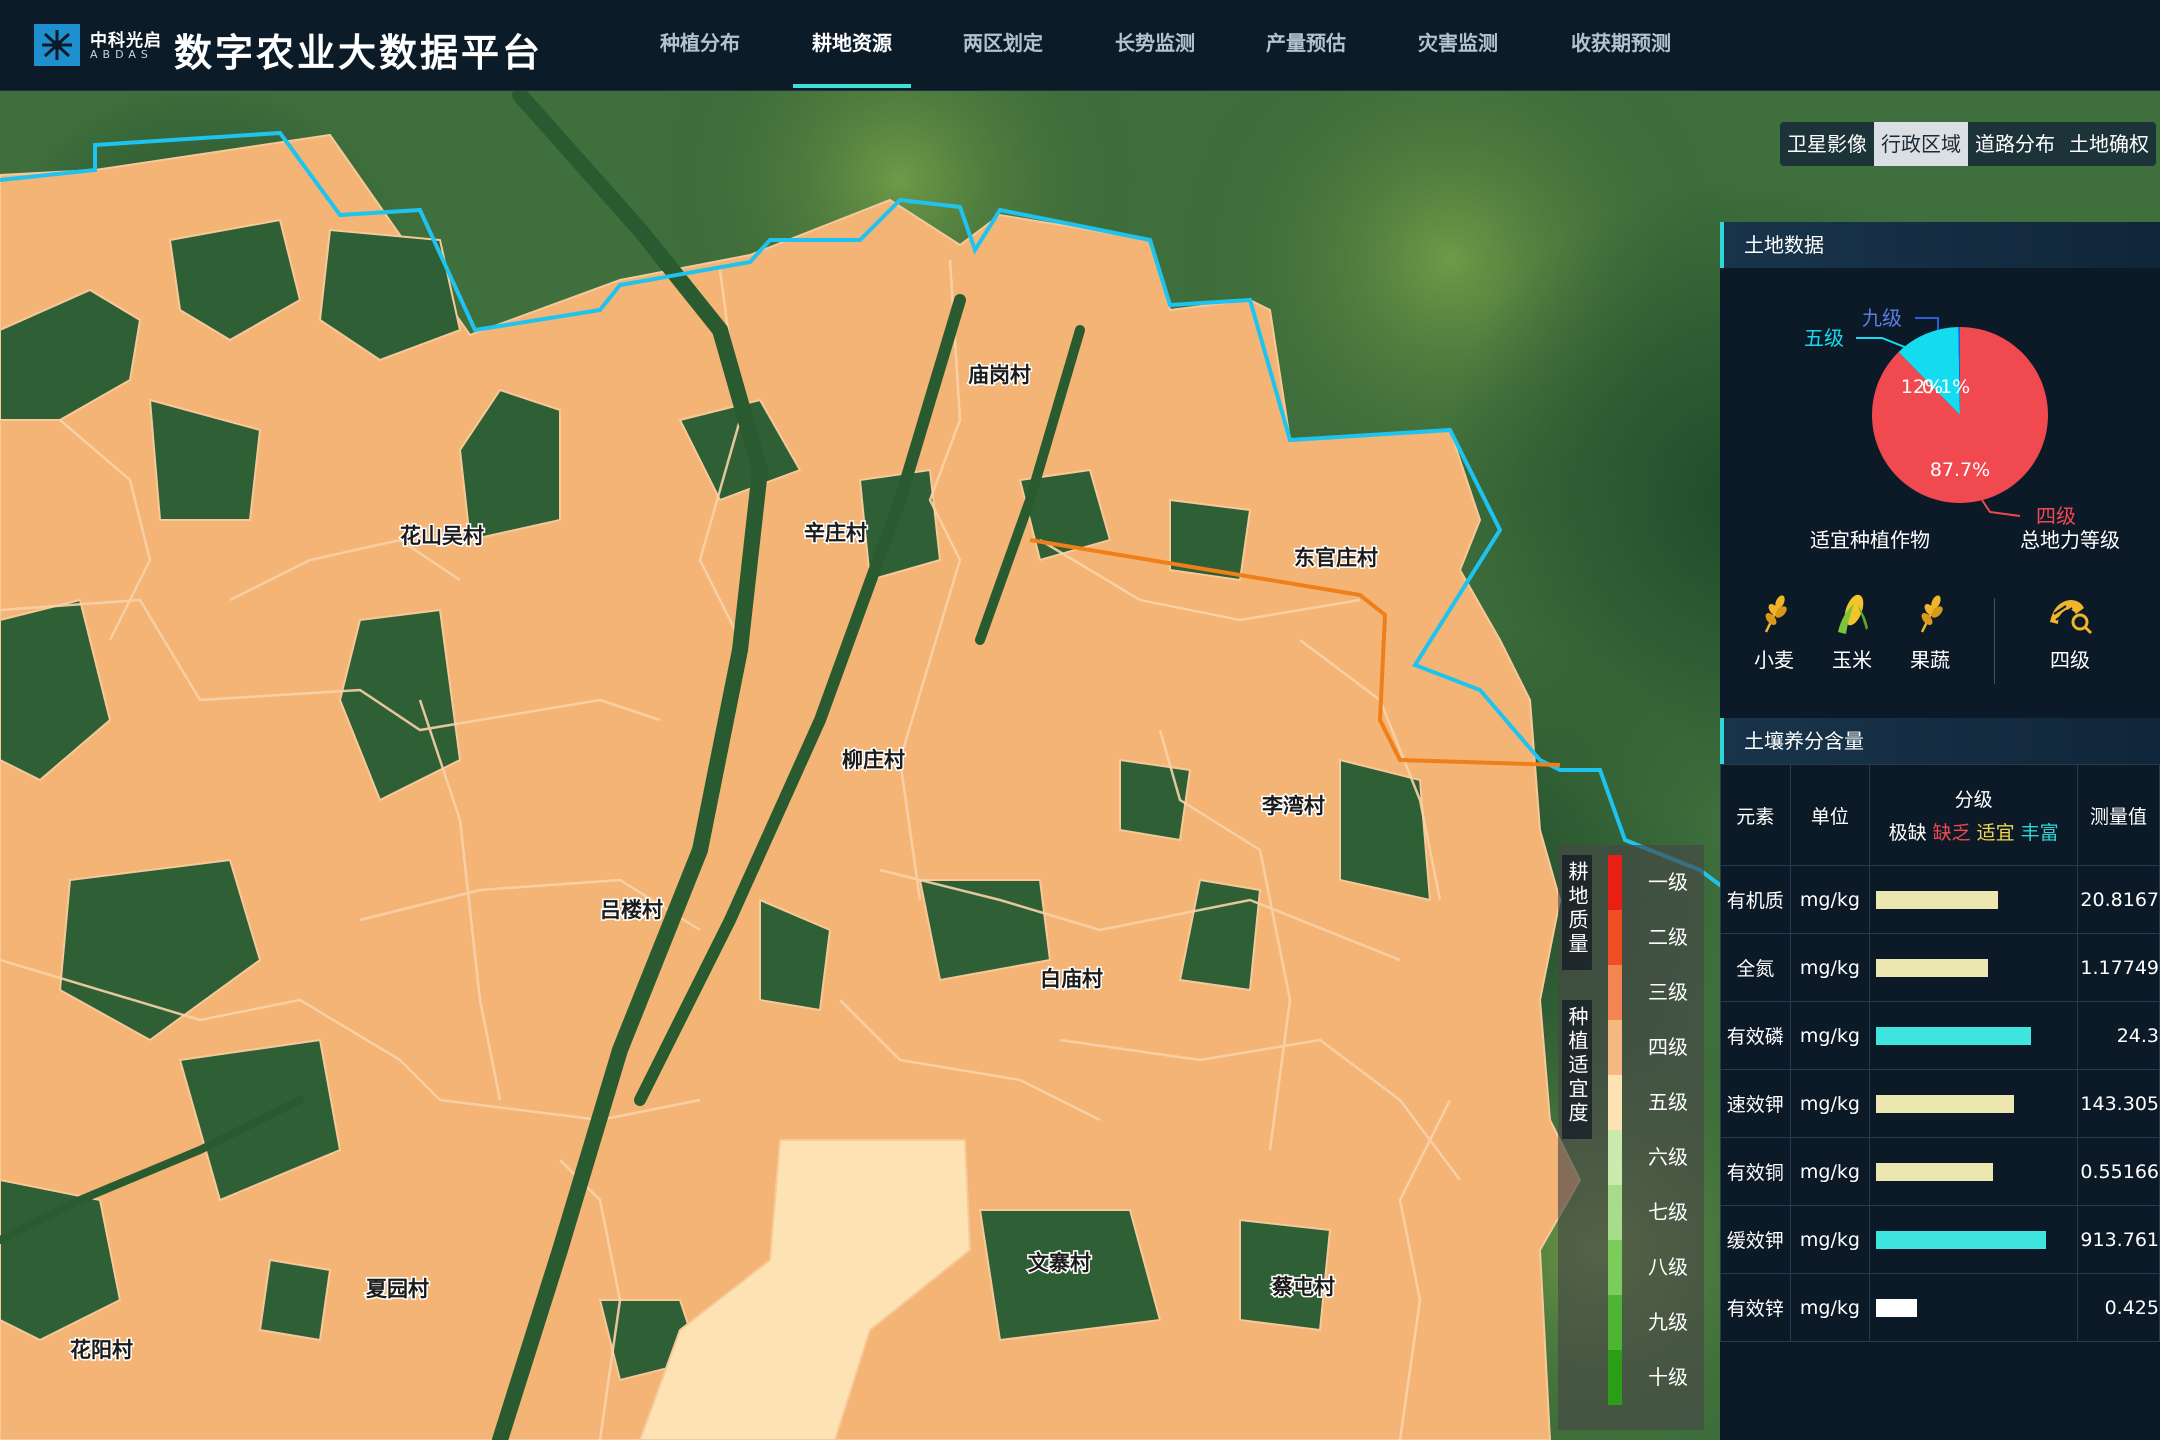 Image resolution: width=2160 pixels, height=1440 pixels. What do you see at coordinates (1940, 899) in the screenshot?
I see `table-row: 有机质 mg/kg 20.8167` at bounding box center [1940, 899].